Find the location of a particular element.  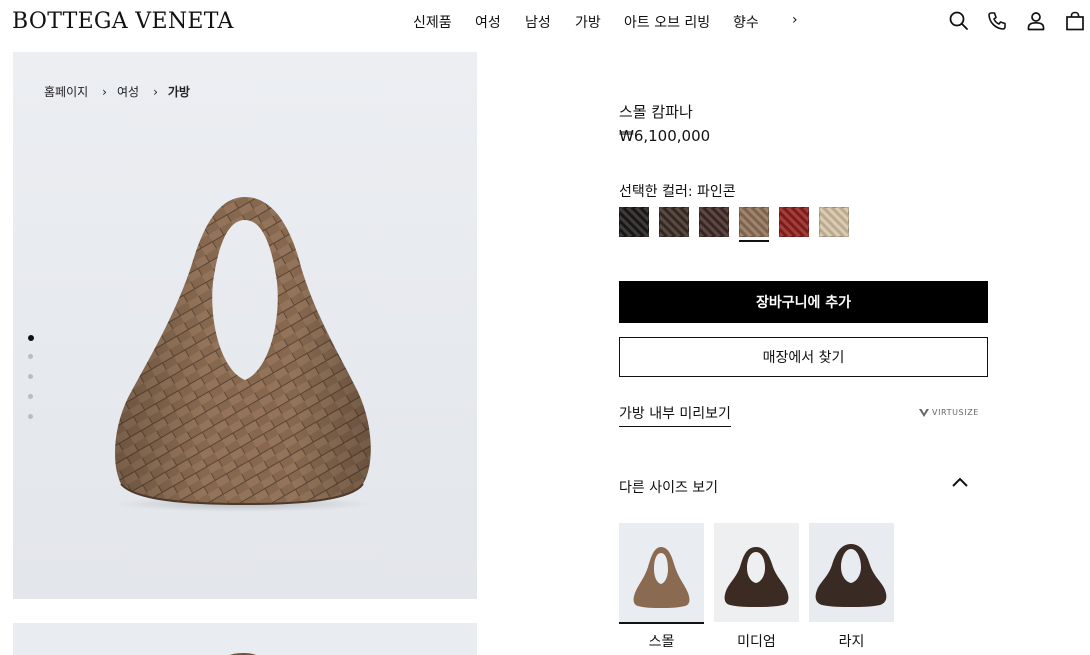

size-label: 미디엄 is located at coordinates (756, 642).